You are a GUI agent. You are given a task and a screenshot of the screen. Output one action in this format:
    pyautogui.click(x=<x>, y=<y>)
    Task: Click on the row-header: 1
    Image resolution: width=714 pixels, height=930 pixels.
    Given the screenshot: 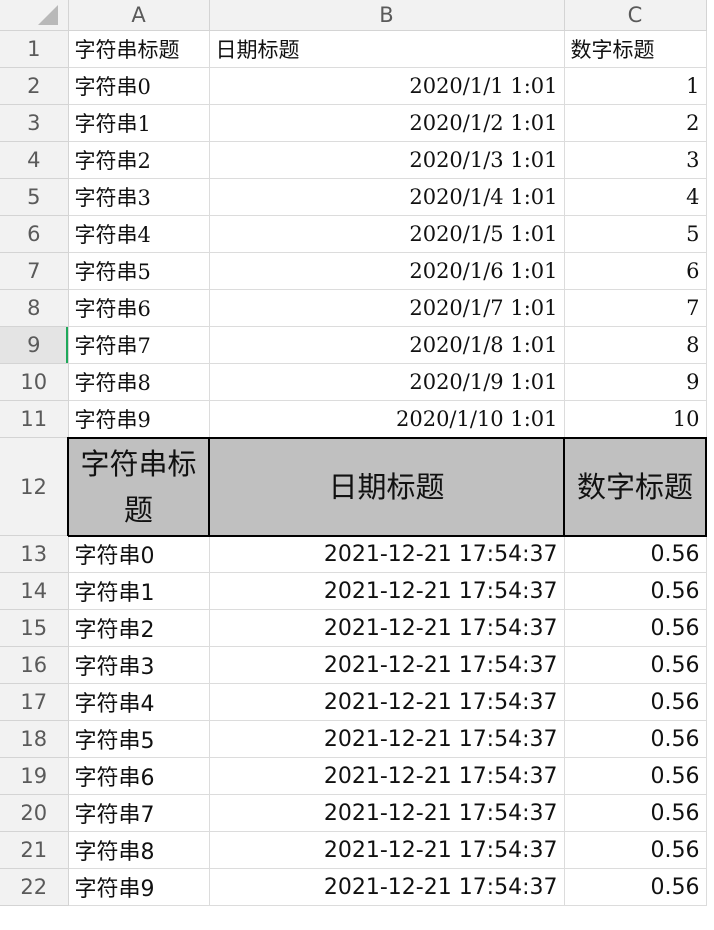 What is the action you would take?
    pyautogui.click(x=34, y=49)
    